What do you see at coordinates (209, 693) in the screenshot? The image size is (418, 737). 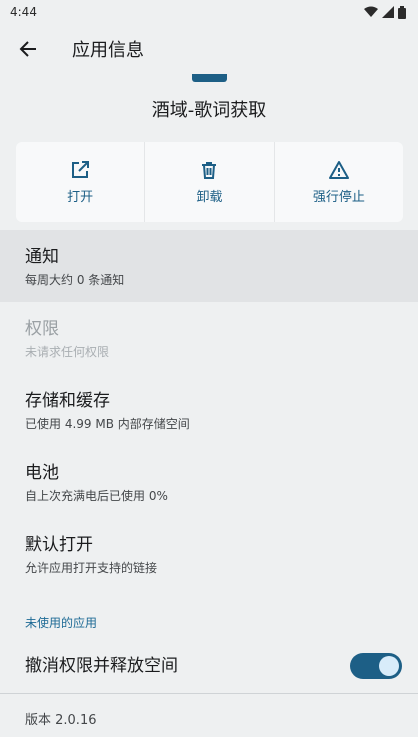 I see `divider` at bounding box center [209, 693].